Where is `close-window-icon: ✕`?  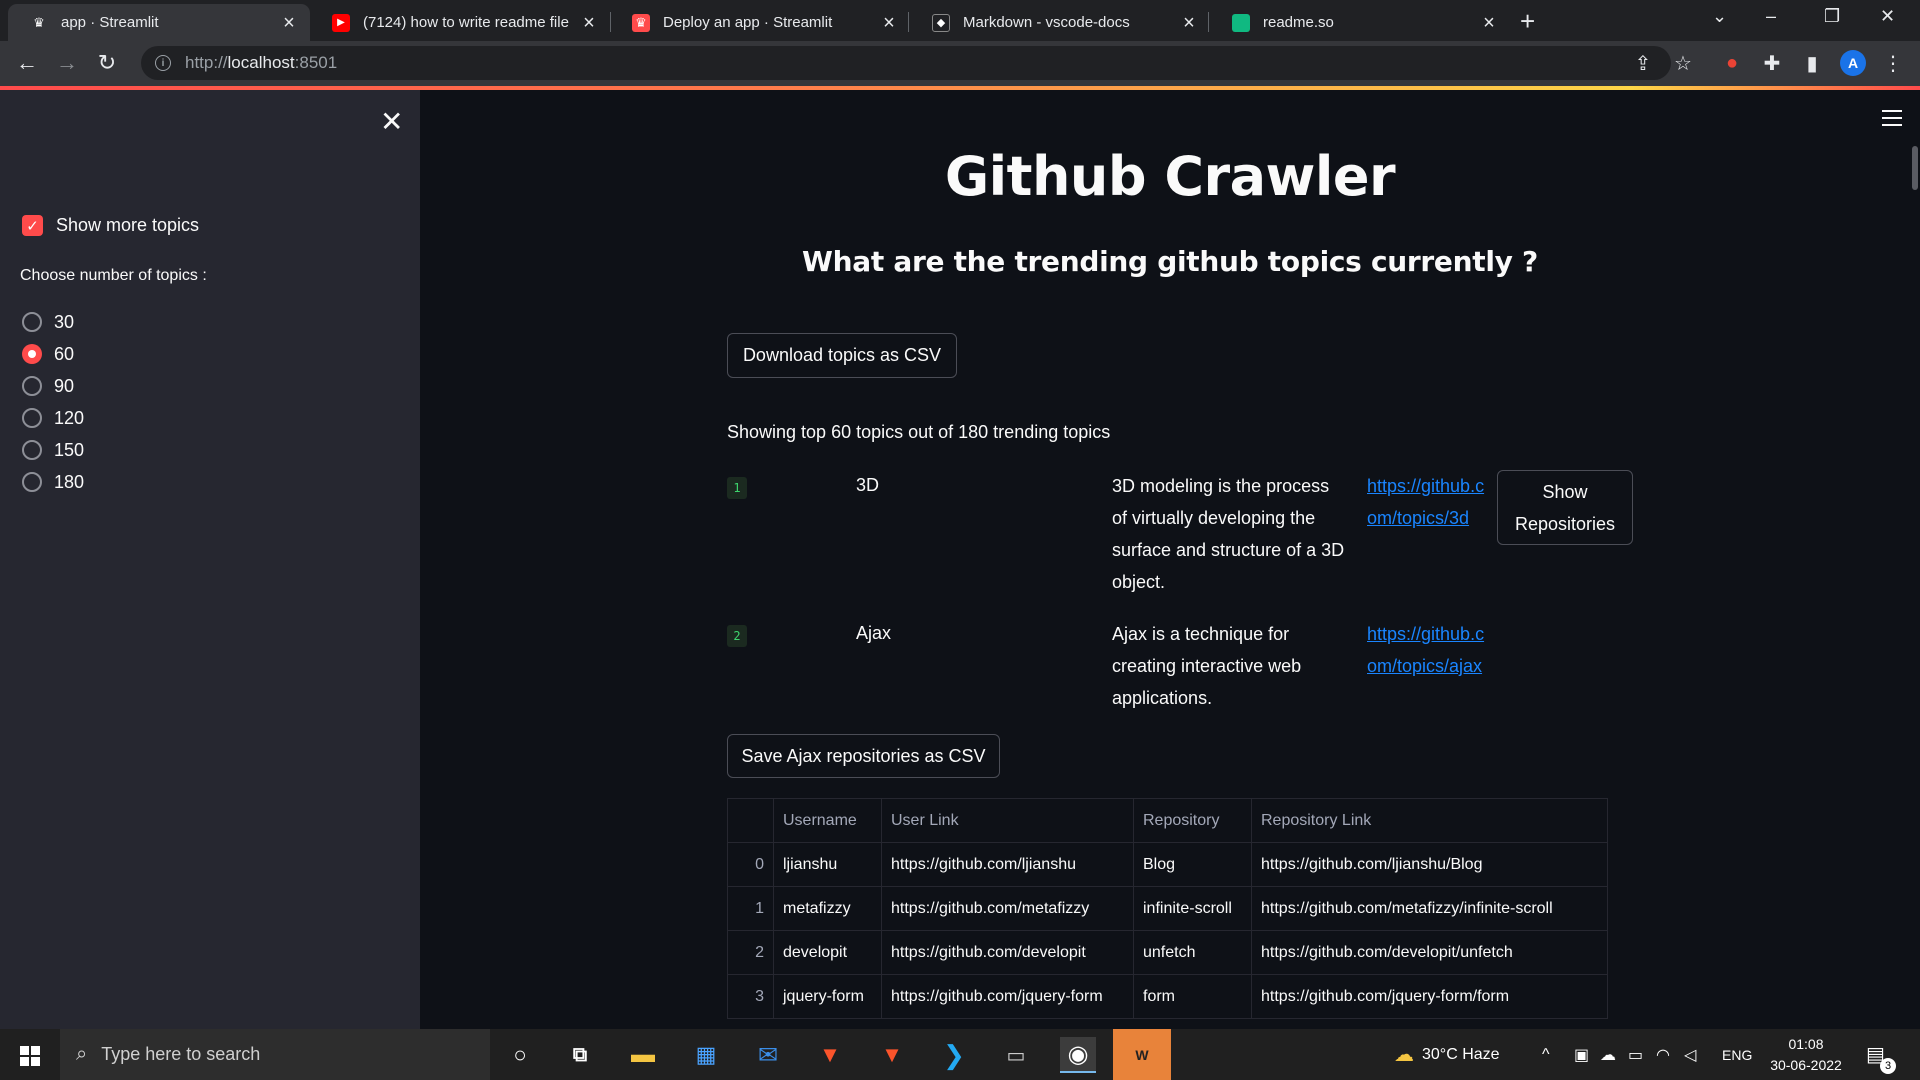 close-window-icon: ✕ is located at coordinates (1887, 16).